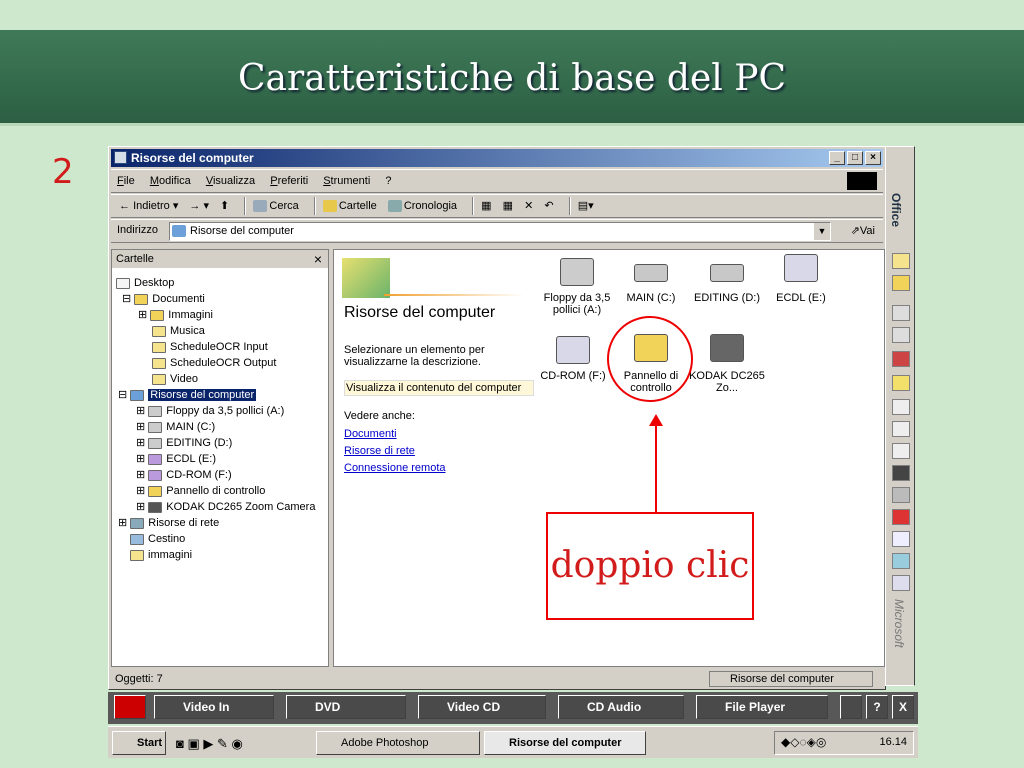 This screenshot has height=768, width=1024. Describe the element at coordinates (893, 742) in the screenshot. I see `clock: 16.14` at that location.